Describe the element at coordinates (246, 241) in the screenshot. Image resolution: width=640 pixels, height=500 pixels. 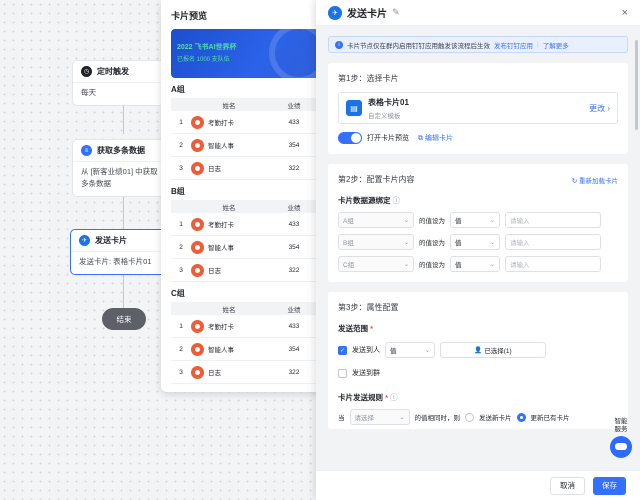
I see `group-table: 姓名 业绩 1 考勤打卡 433 2 智能人事 354 3 日志 322` at that location.